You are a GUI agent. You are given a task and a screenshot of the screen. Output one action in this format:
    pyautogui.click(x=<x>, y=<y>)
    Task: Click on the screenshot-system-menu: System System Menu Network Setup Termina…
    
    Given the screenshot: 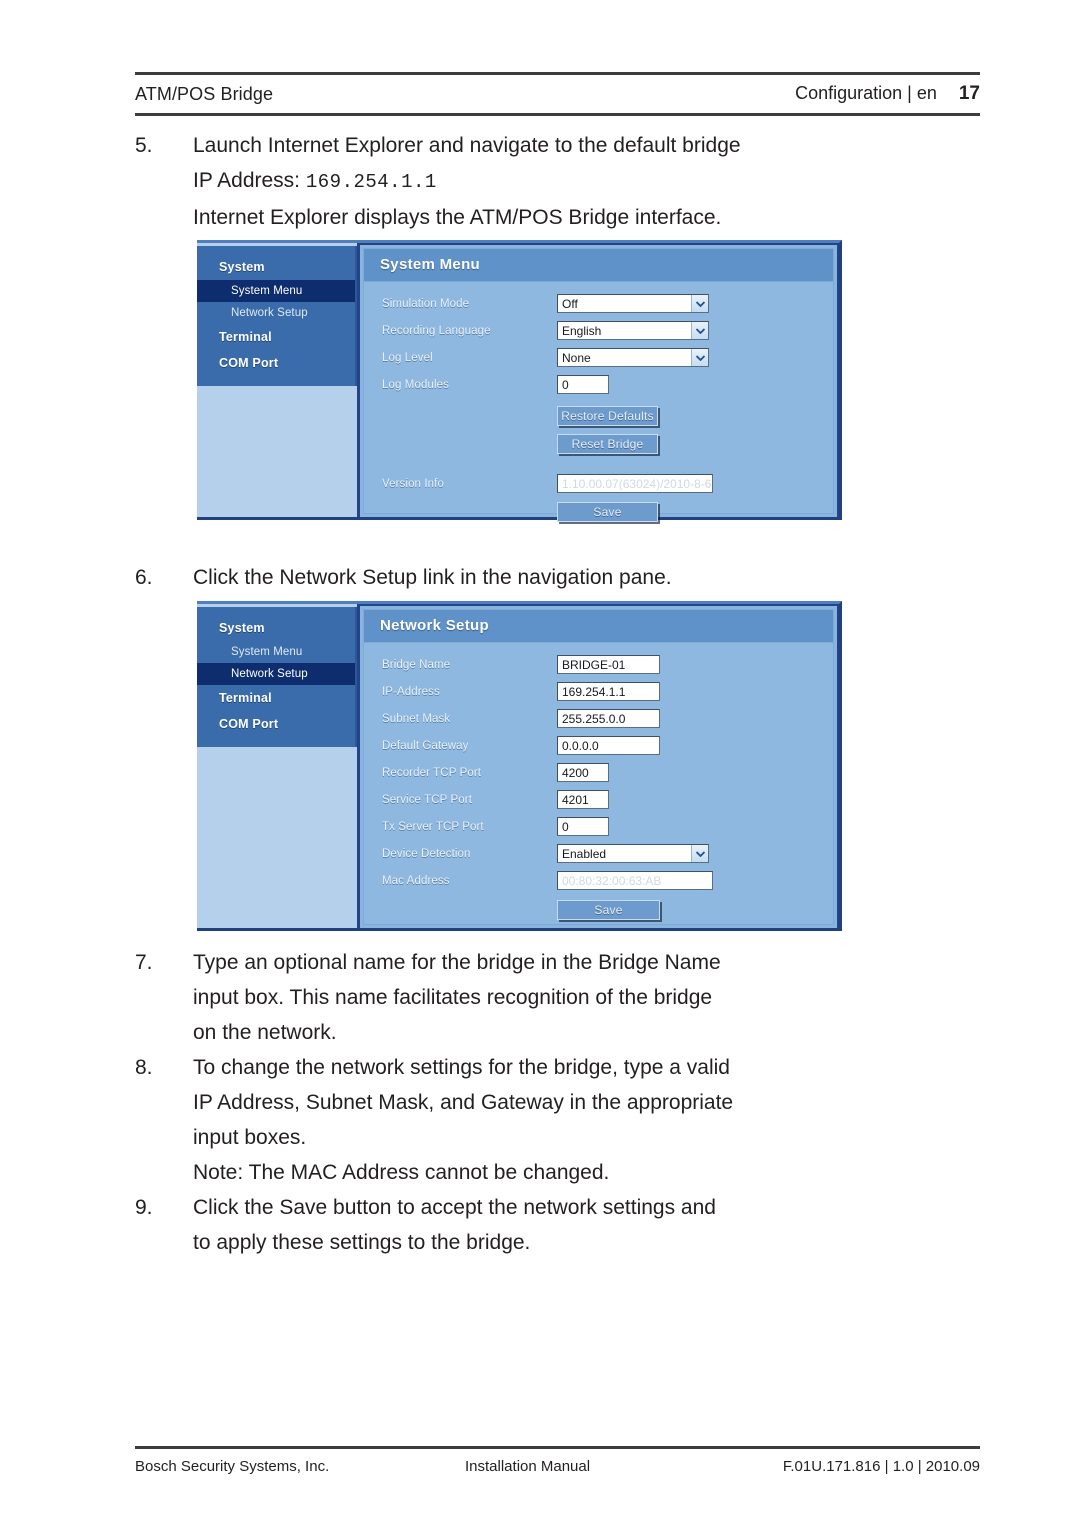 What is the action you would take?
    pyautogui.click(x=519, y=381)
    